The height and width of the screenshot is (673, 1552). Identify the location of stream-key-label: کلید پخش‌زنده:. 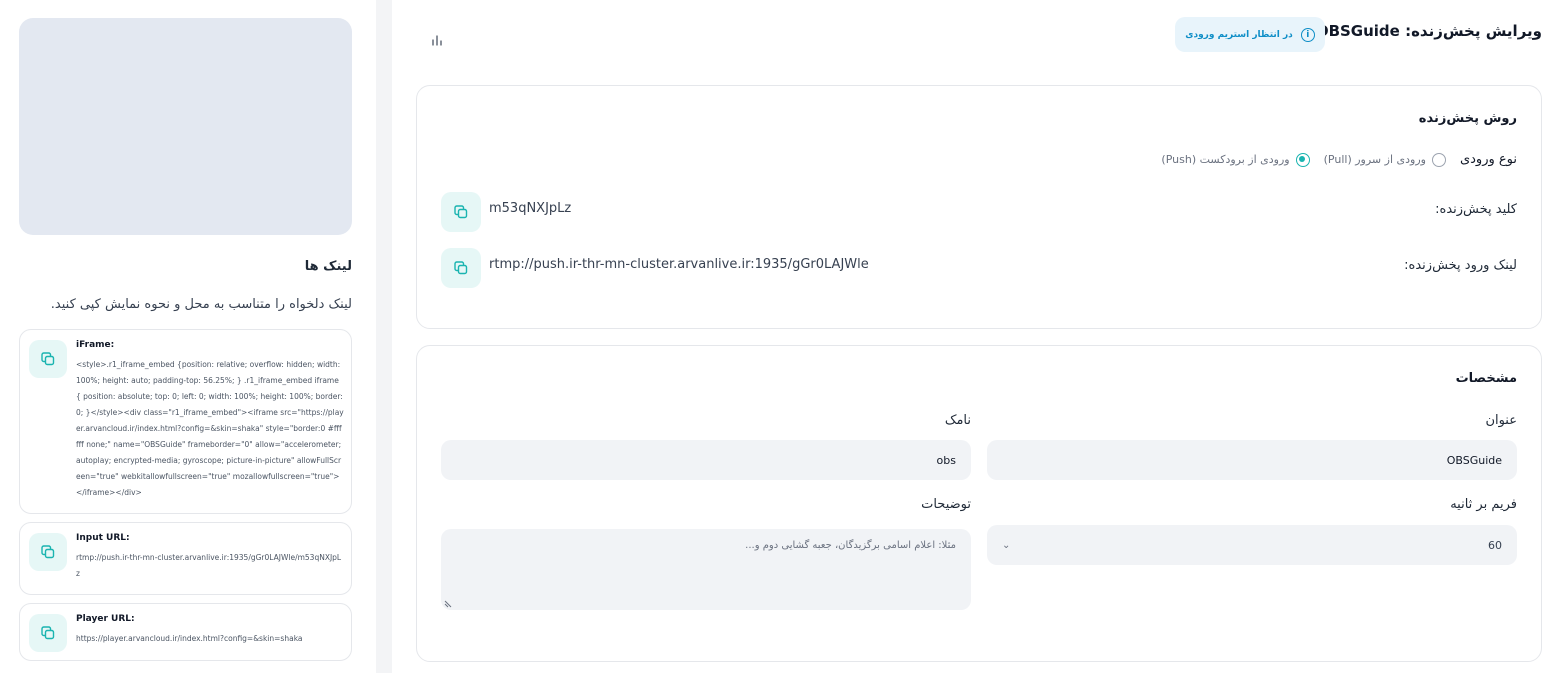
(1476, 209).